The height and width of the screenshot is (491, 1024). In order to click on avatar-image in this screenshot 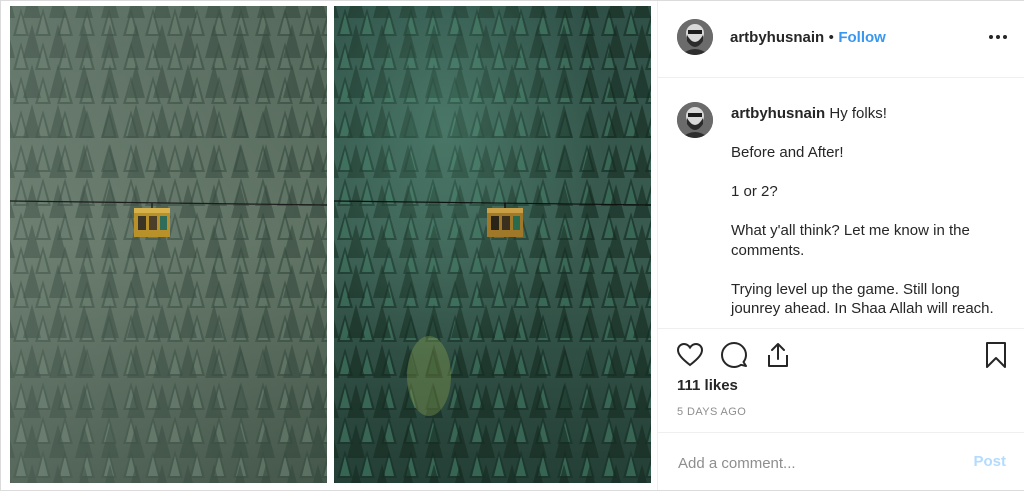, I will do `click(695, 37)`.